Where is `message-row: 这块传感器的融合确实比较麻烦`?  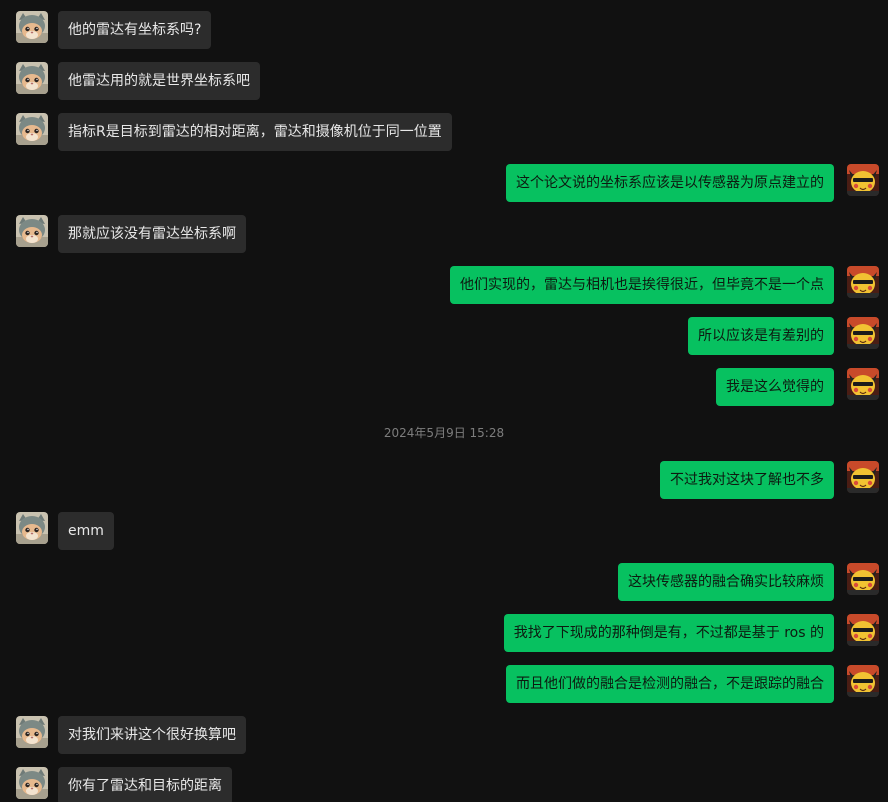
message-row: 这块传感器的融合确实比较麻烦 is located at coordinates (444, 582).